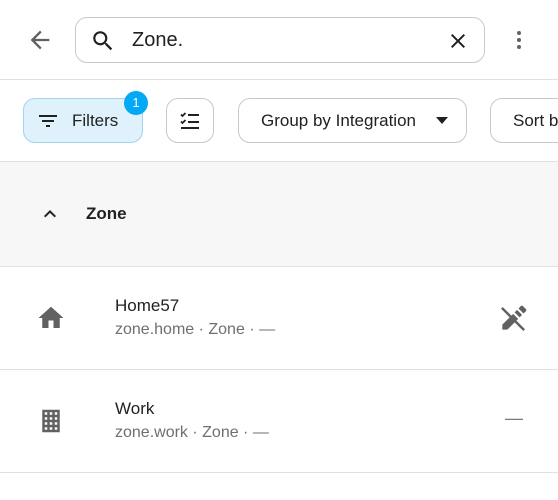  Describe the element at coordinates (103, 41) in the screenshot. I see `search-icon` at that location.